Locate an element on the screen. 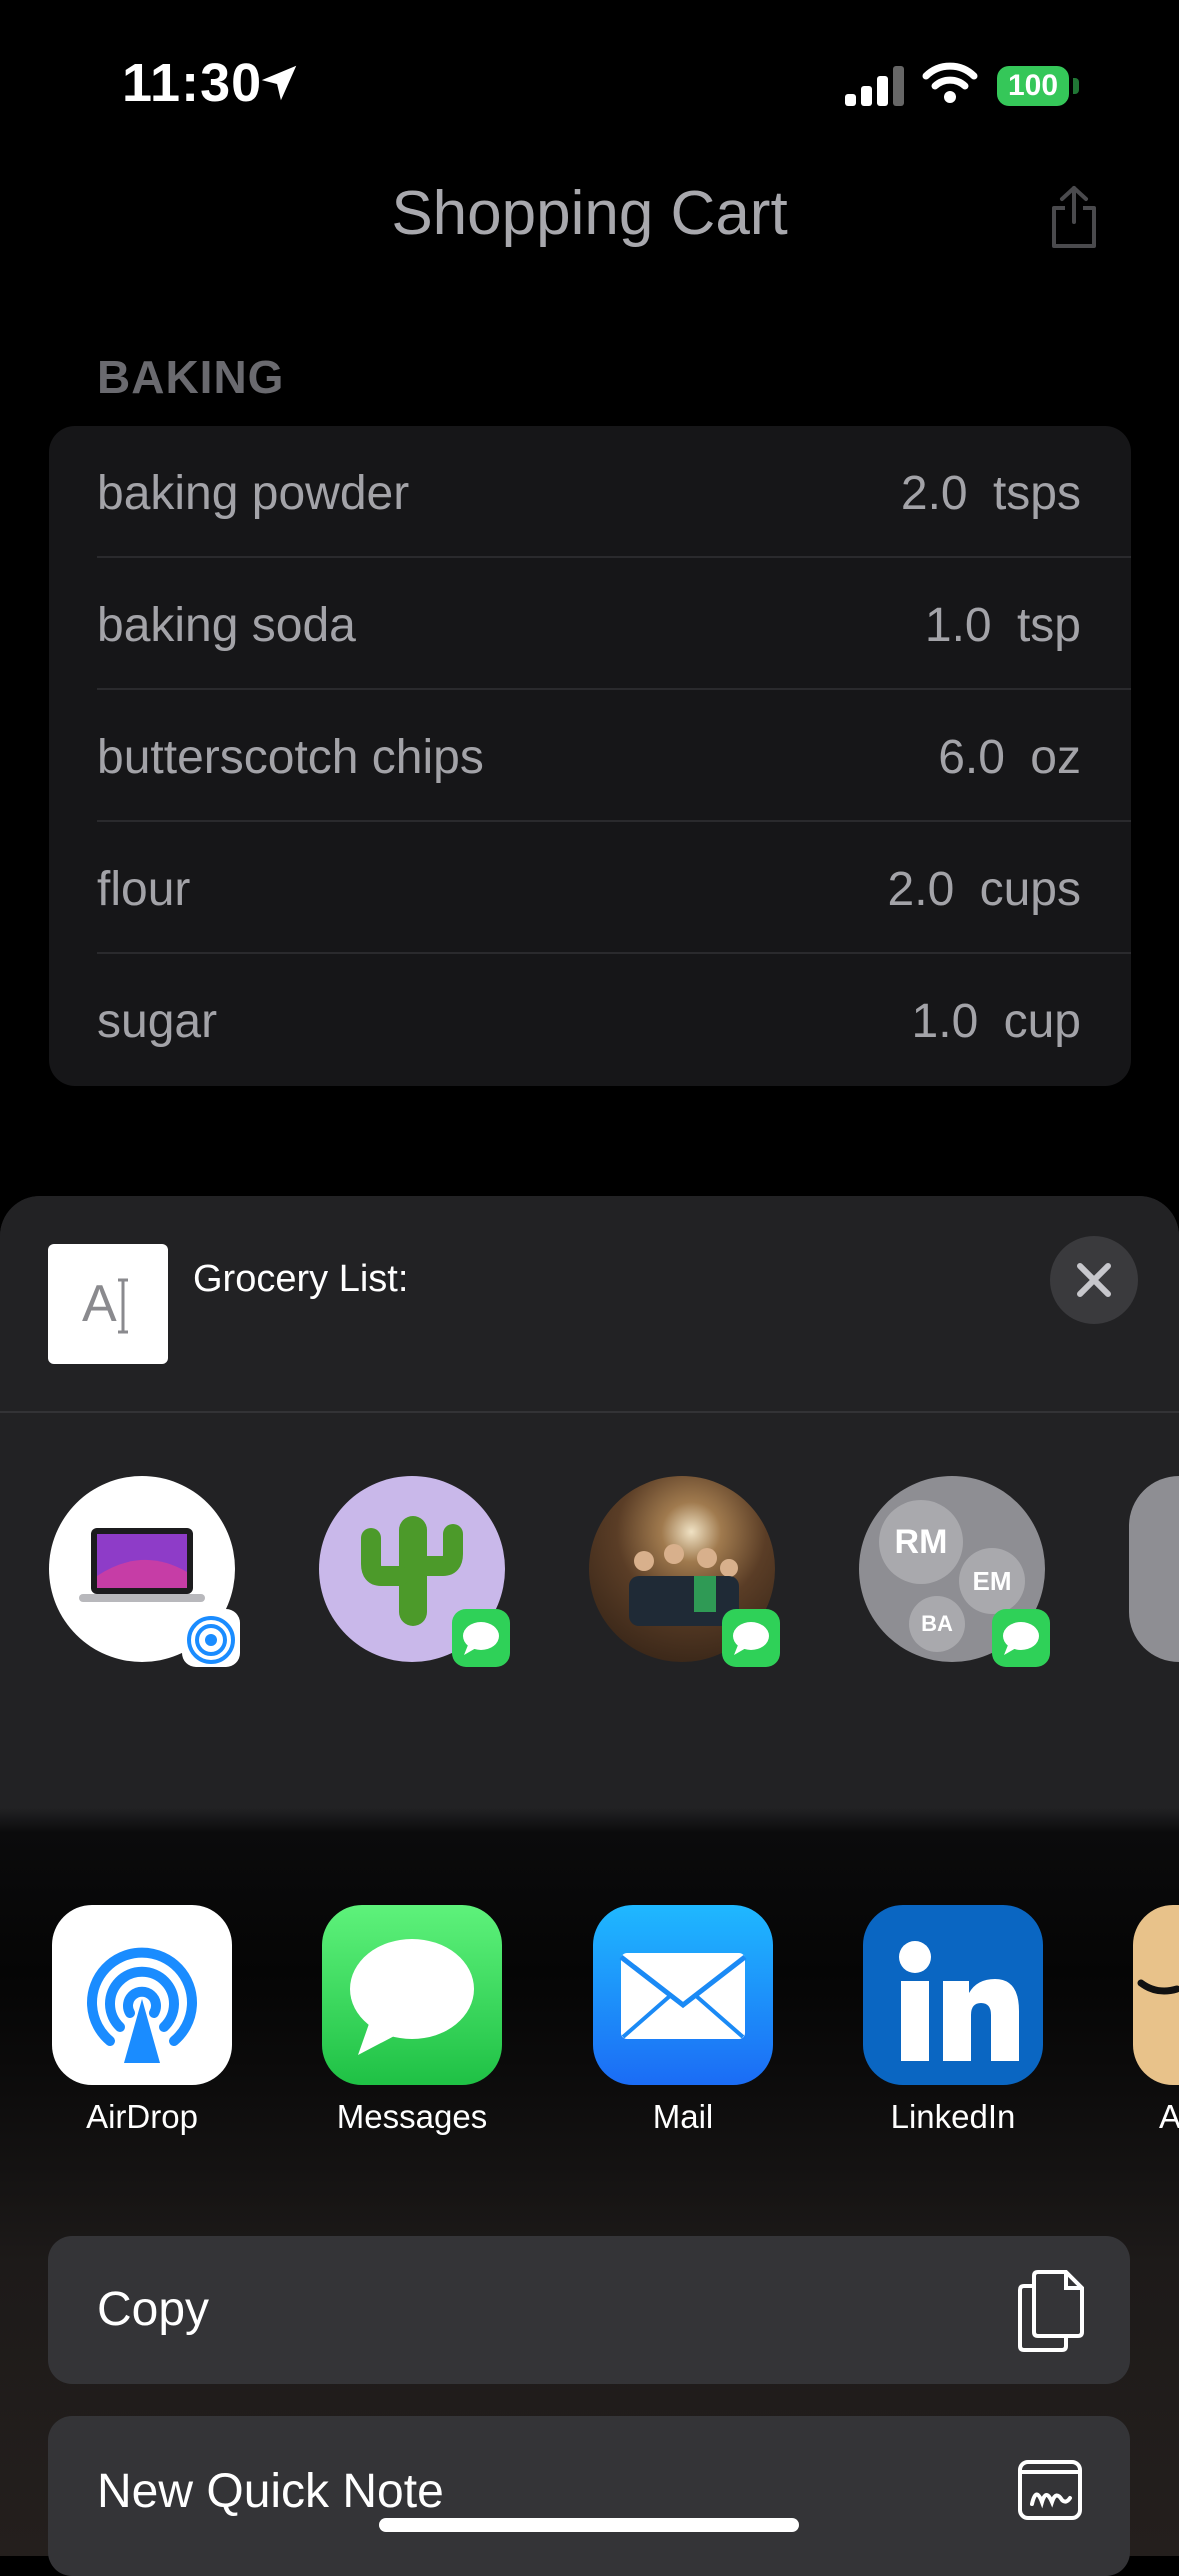 The image size is (1179, 2576). app-label: AirDrop is located at coordinates (142, 2116).